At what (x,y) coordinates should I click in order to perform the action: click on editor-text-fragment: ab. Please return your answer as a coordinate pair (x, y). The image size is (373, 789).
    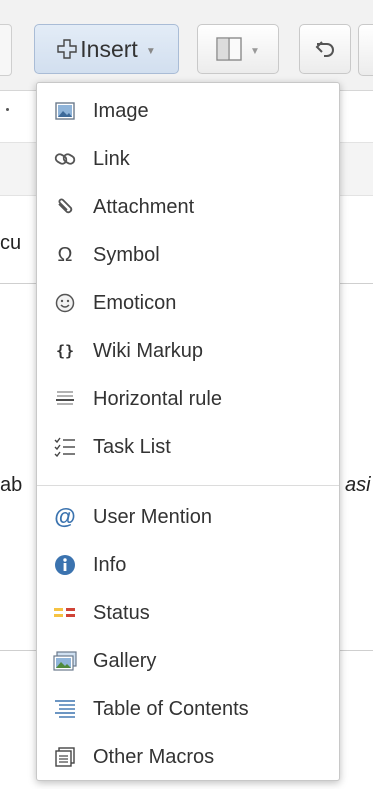
    Looking at the image, I should click on (11, 485).